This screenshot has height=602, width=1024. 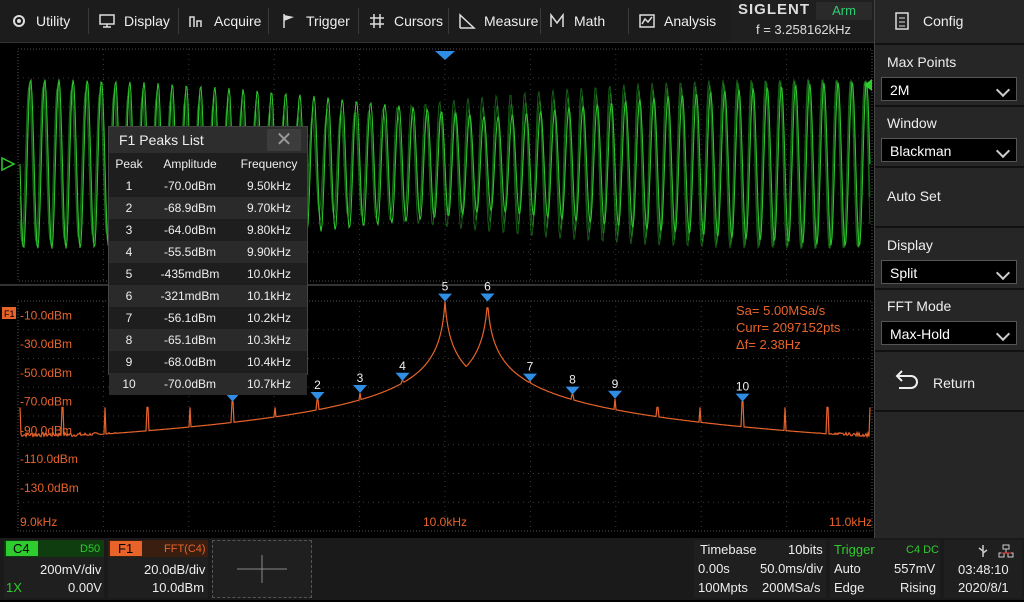 I want to click on add-channel-box, so click(x=262, y=569).